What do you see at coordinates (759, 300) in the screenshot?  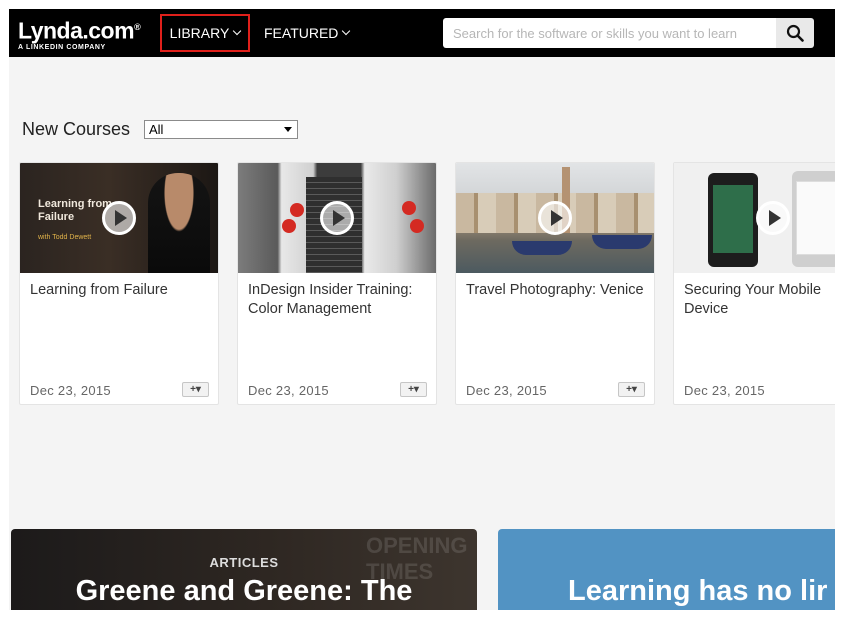 I see `course-title: Securing Your Mobile Device` at bounding box center [759, 300].